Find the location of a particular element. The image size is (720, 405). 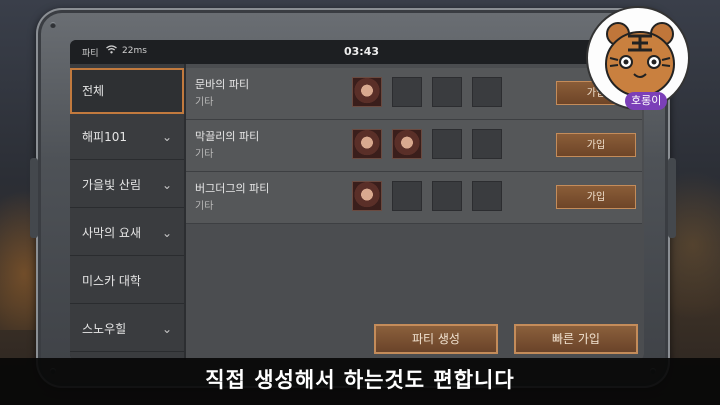

frame-notch-right is located at coordinates (672, 198).